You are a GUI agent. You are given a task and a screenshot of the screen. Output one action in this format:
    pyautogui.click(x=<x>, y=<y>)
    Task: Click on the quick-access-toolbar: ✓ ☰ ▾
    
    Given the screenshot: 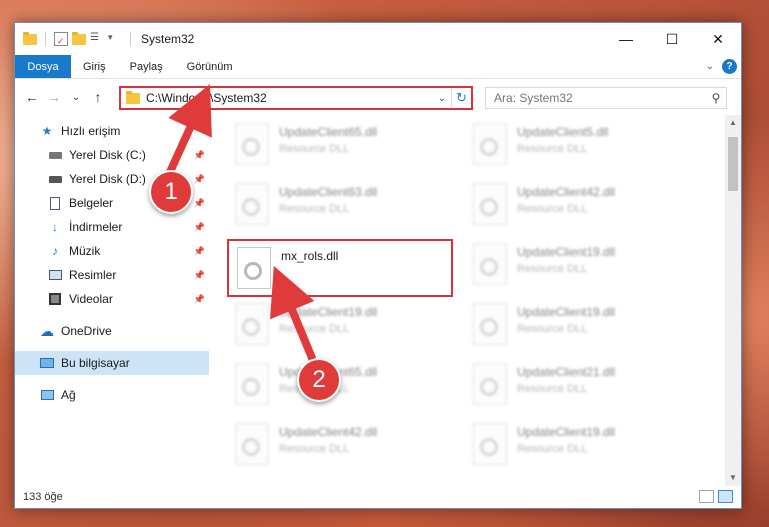 What is the action you would take?
    pyautogui.click(x=75, y=38)
    